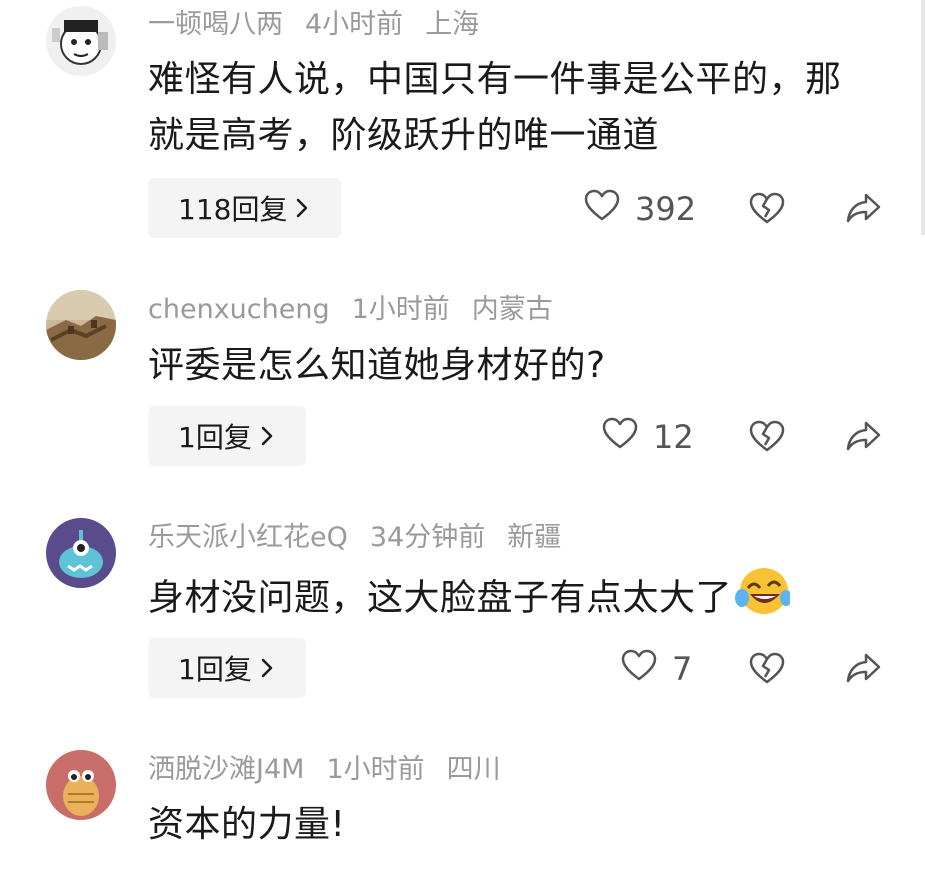 The width and height of the screenshot is (925, 877). What do you see at coordinates (248, 537) in the screenshot?
I see `username: 乐天派小红花eQ` at bounding box center [248, 537].